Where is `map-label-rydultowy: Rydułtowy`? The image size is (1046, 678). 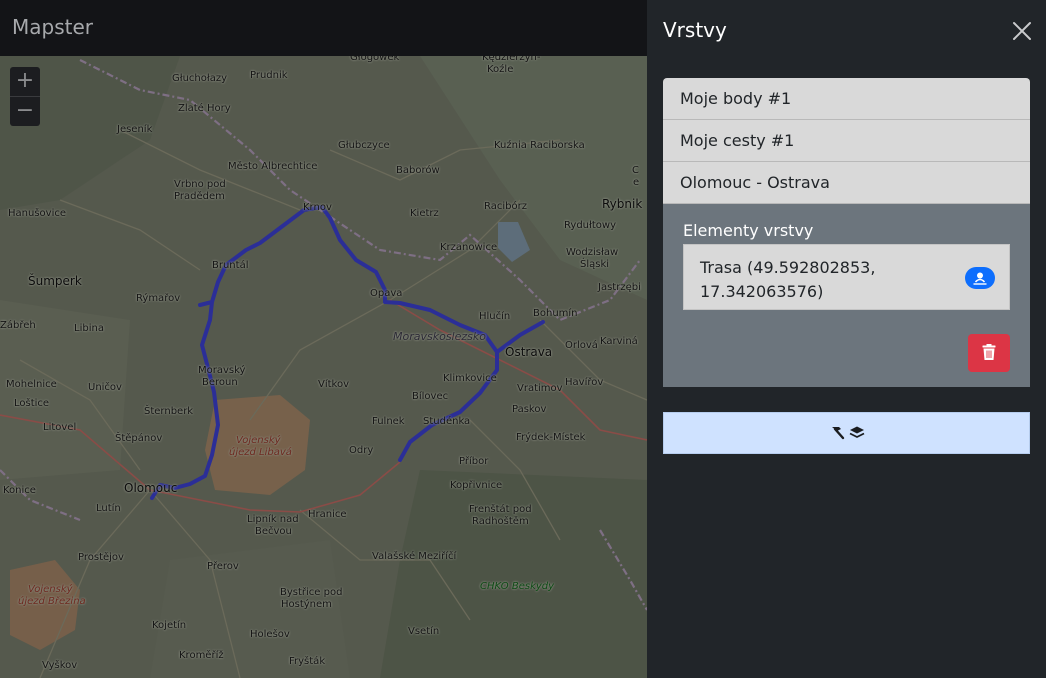 map-label-rydultowy: Rydułtowy is located at coordinates (590, 225).